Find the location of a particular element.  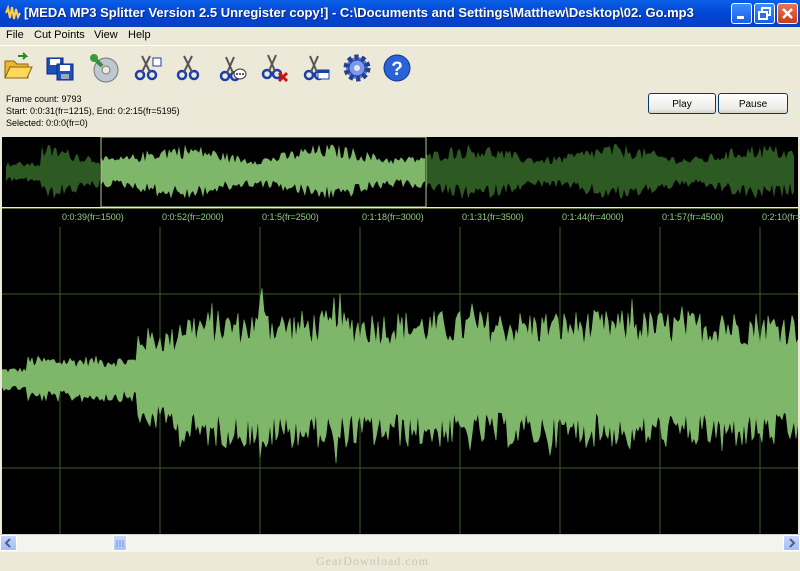

horizontal-scrollbar is located at coordinates (400, 543).